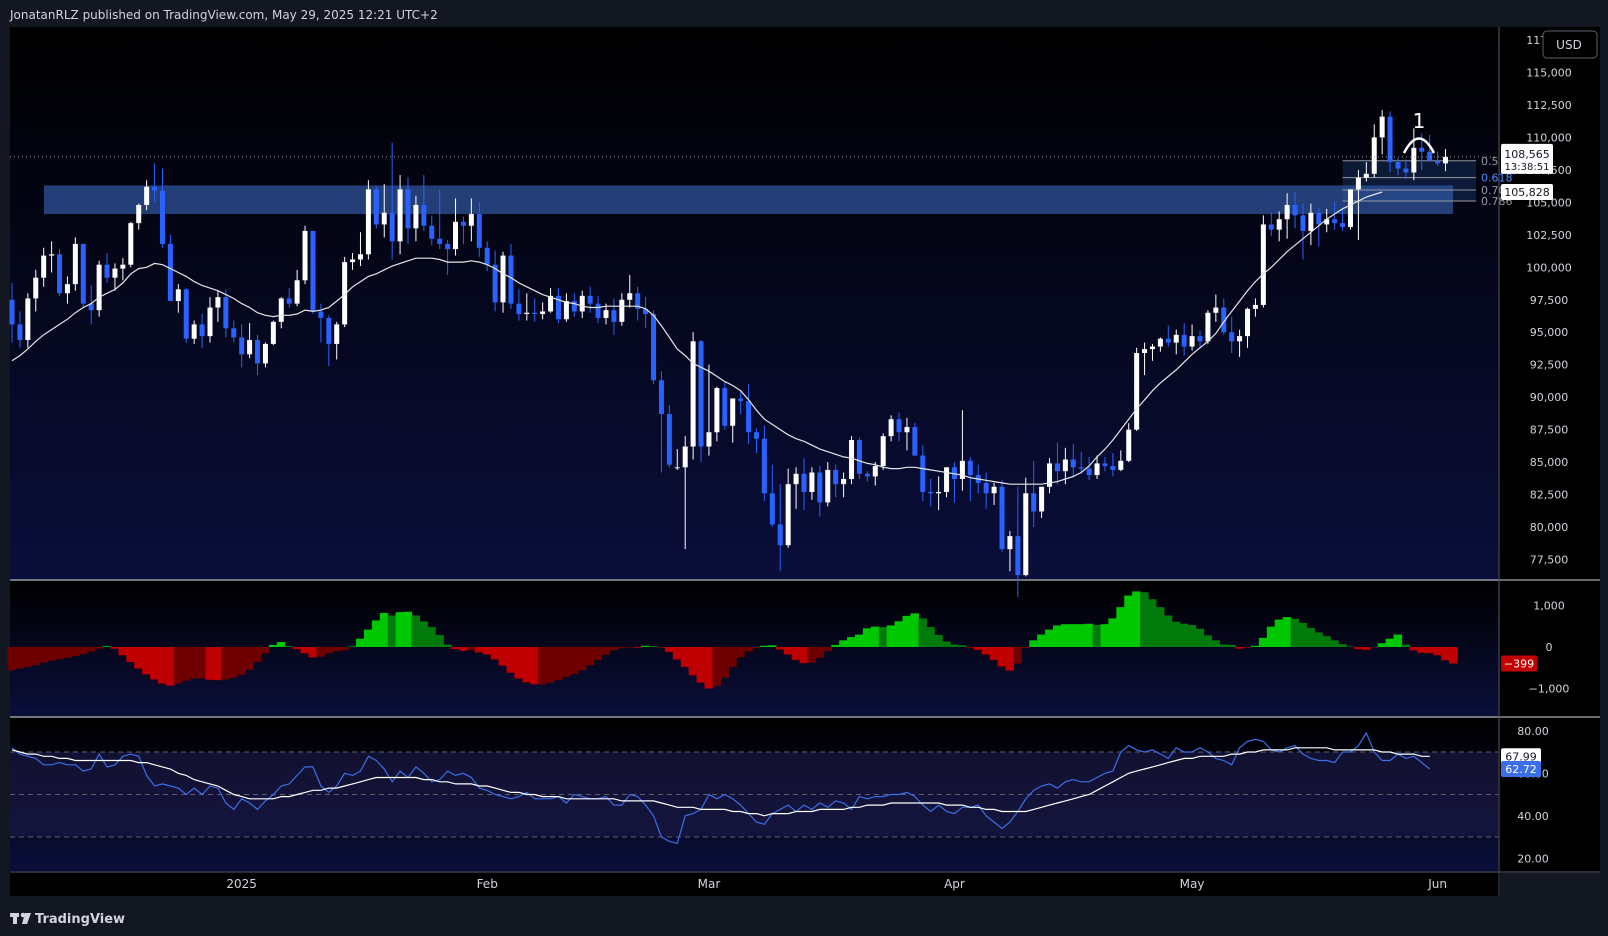 The width and height of the screenshot is (1608, 936). Describe the element at coordinates (1409, 181) in the screenshot. I see `fib-retracement-area` at that location.